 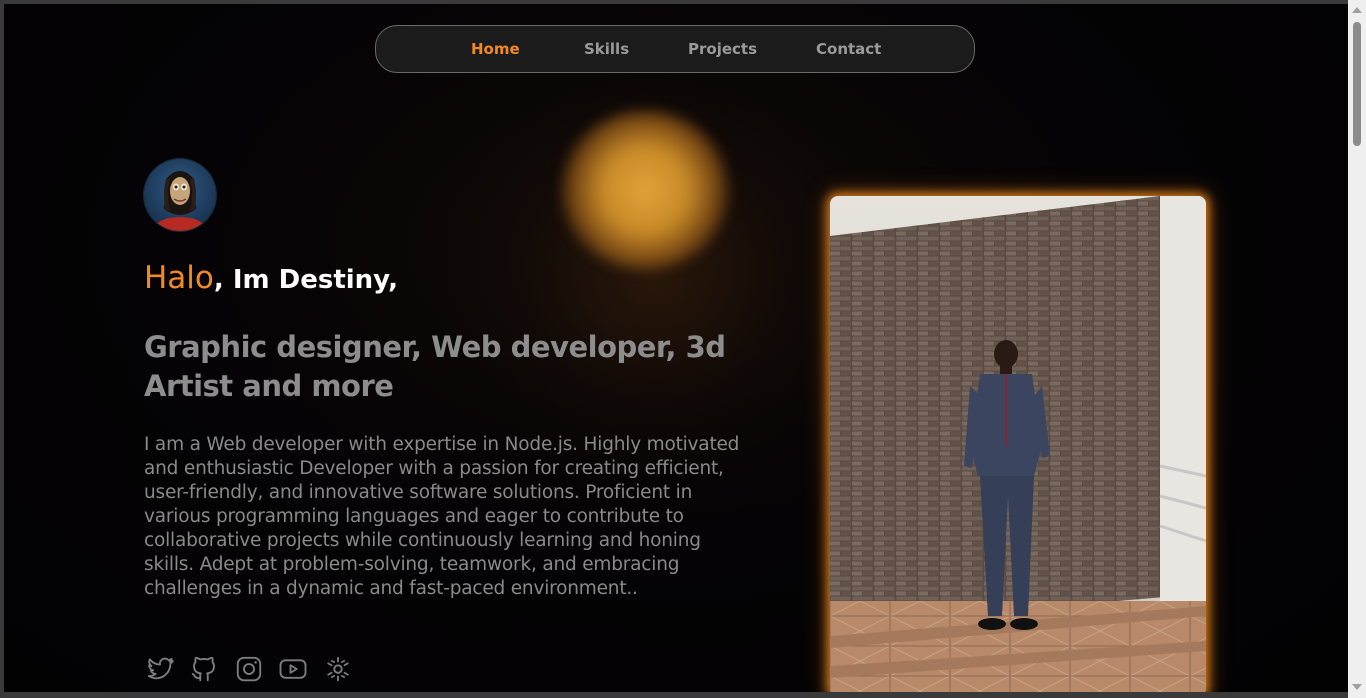 What do you see at coordinates (722, 49) in the screenshot?
I see `nav-item-projects: Projects` at bounding box center [722, 49].